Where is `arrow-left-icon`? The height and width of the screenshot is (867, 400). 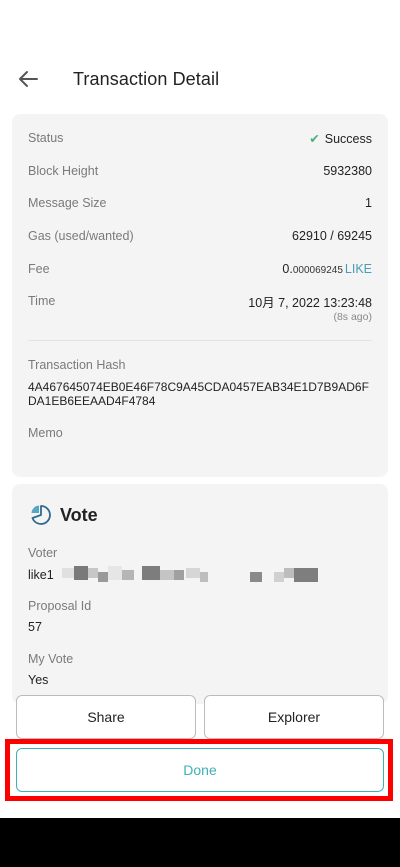 arrow-left-icon is located at coordinates (28, 79).